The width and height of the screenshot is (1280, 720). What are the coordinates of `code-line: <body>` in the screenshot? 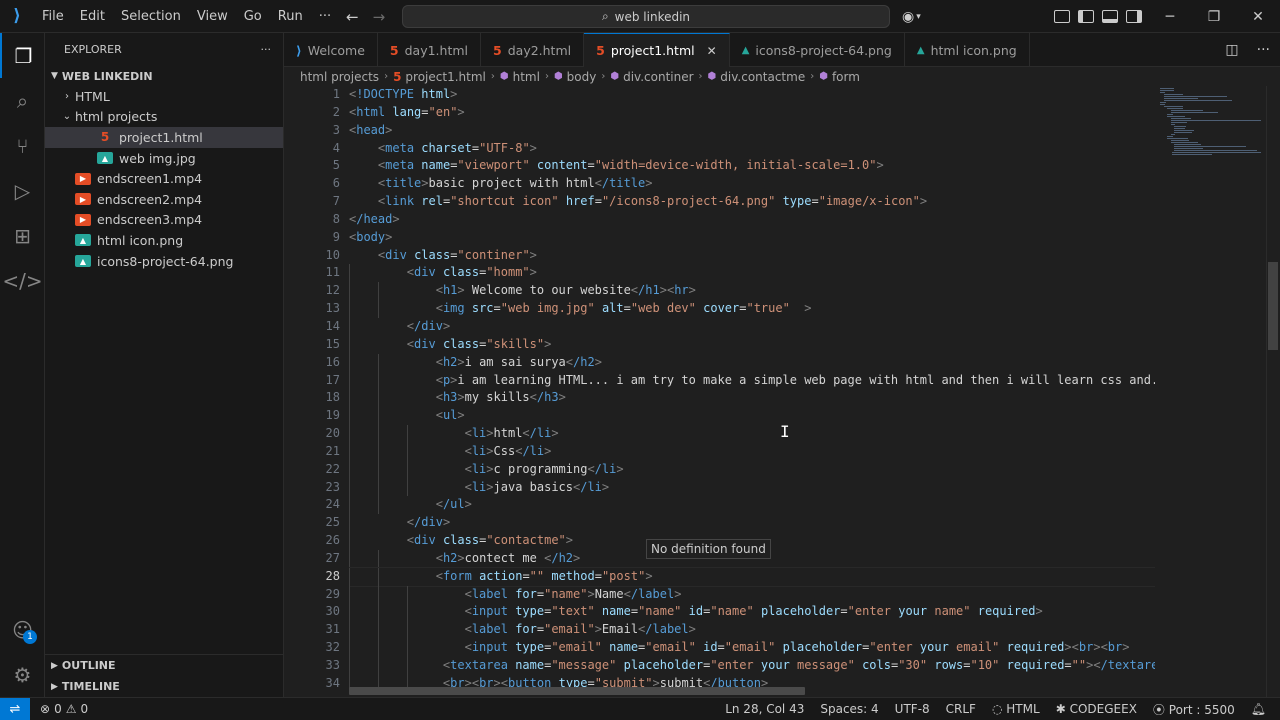 It's located at (752, 238).